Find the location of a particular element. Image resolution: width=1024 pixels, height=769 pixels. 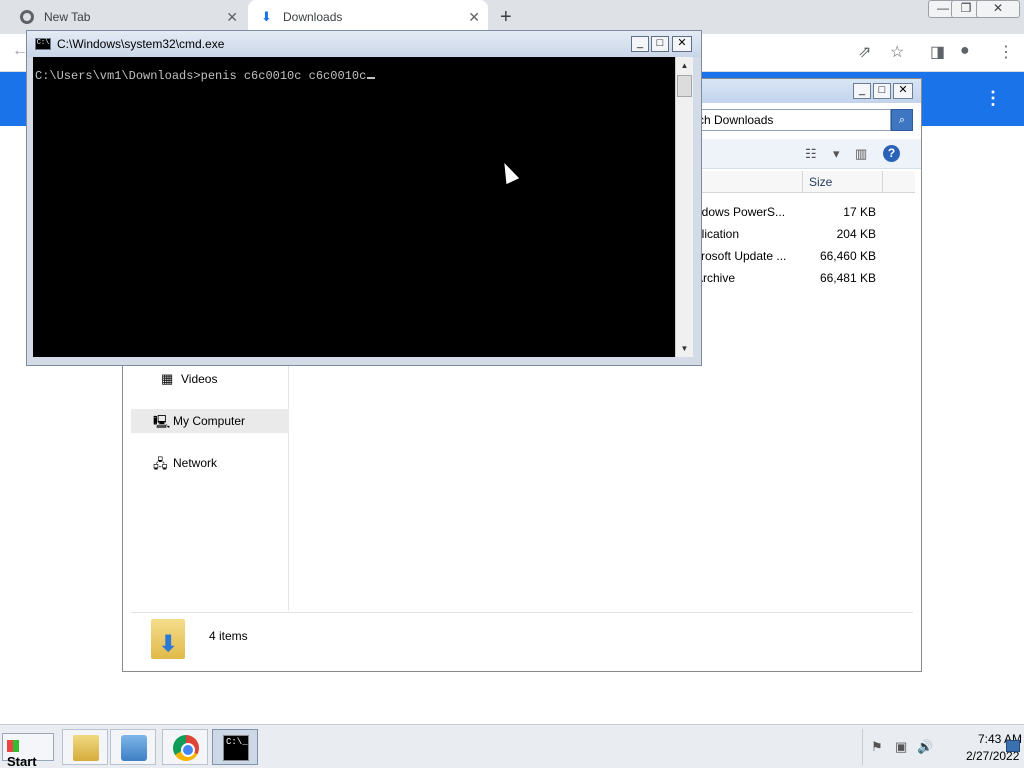

network-tray-icon: ▣ is located at coordinates (901, 747).